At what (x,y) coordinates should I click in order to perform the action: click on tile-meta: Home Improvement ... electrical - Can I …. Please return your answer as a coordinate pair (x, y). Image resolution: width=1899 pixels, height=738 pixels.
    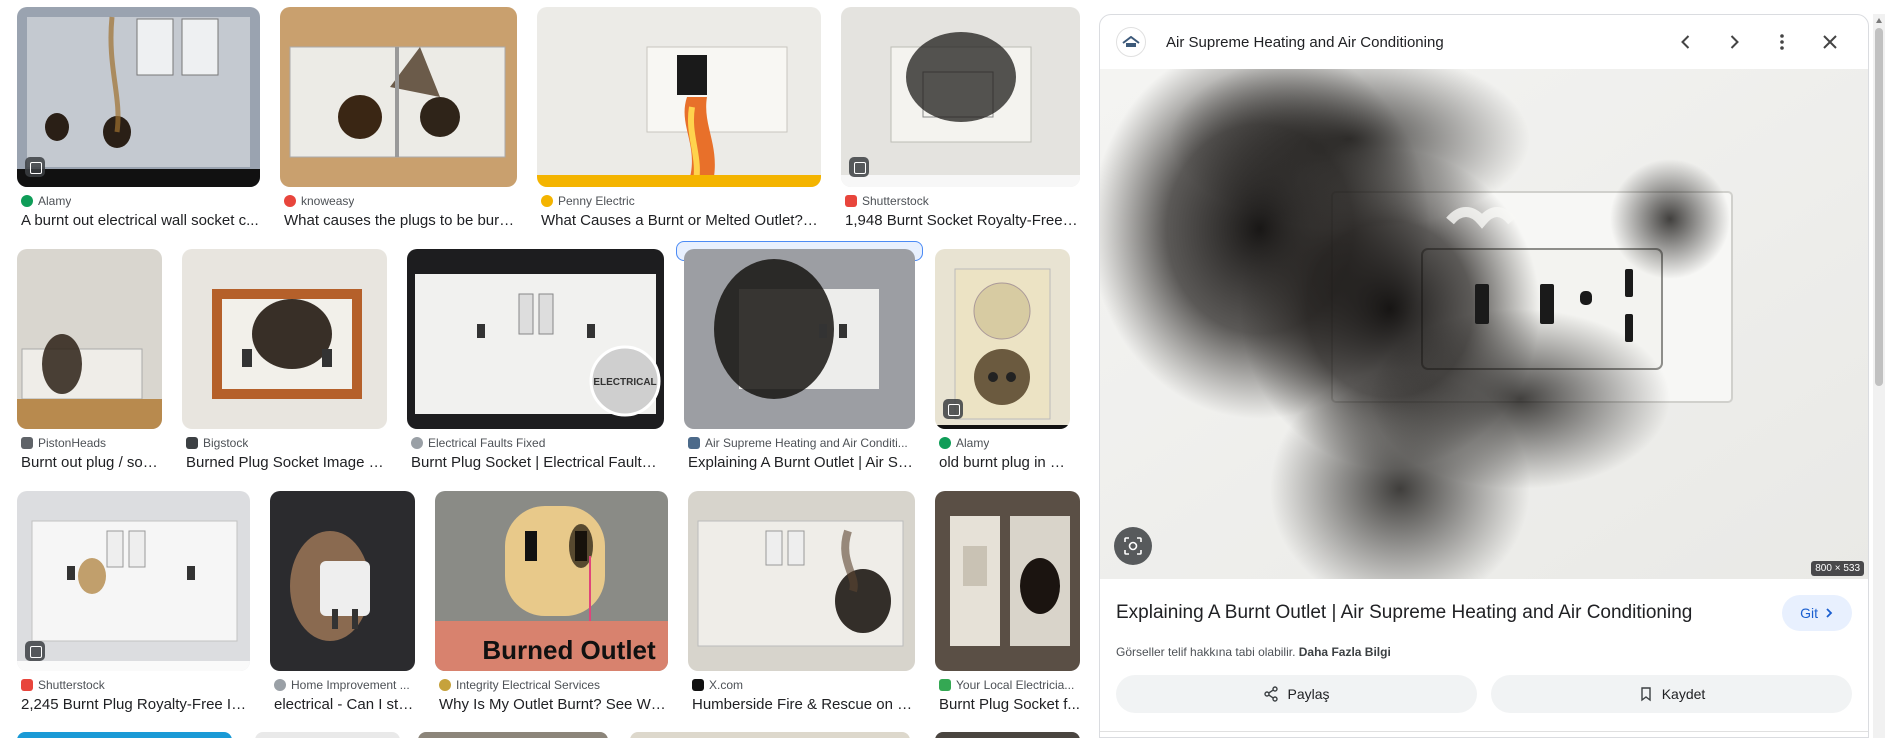
    Looking at the image, I should click on (344, 695).